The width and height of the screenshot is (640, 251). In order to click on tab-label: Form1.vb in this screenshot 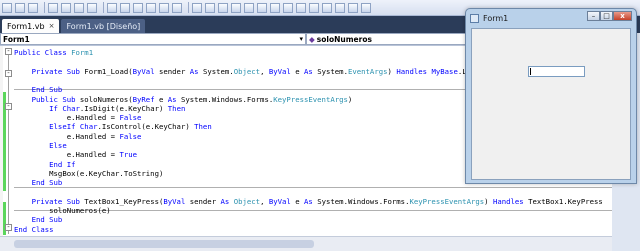, I will do `click(26, 26)`.